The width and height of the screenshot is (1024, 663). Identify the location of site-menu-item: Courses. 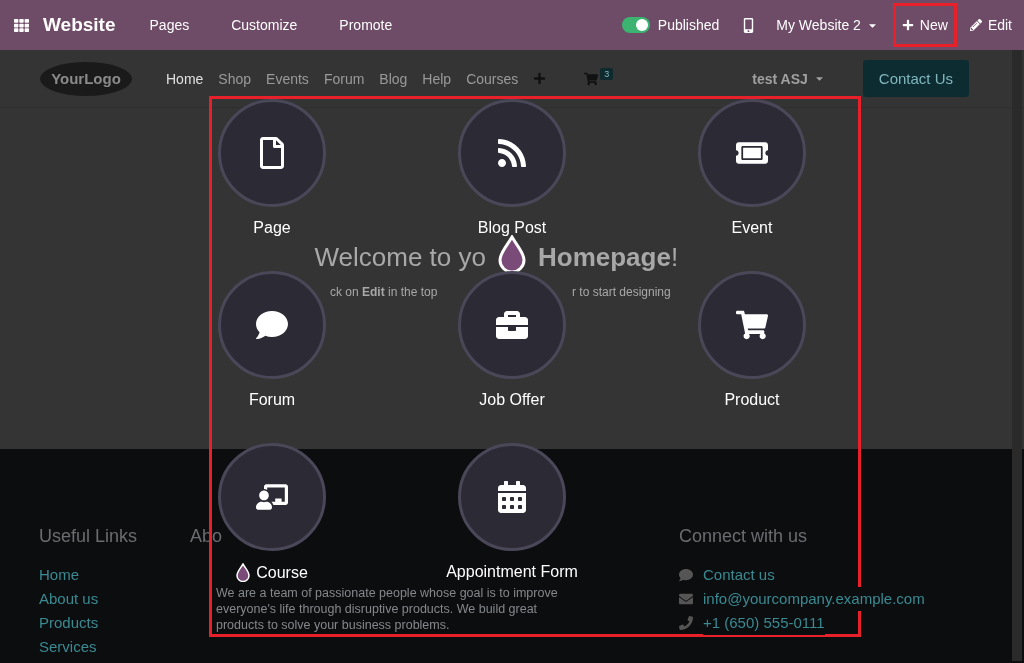
(492, 78).